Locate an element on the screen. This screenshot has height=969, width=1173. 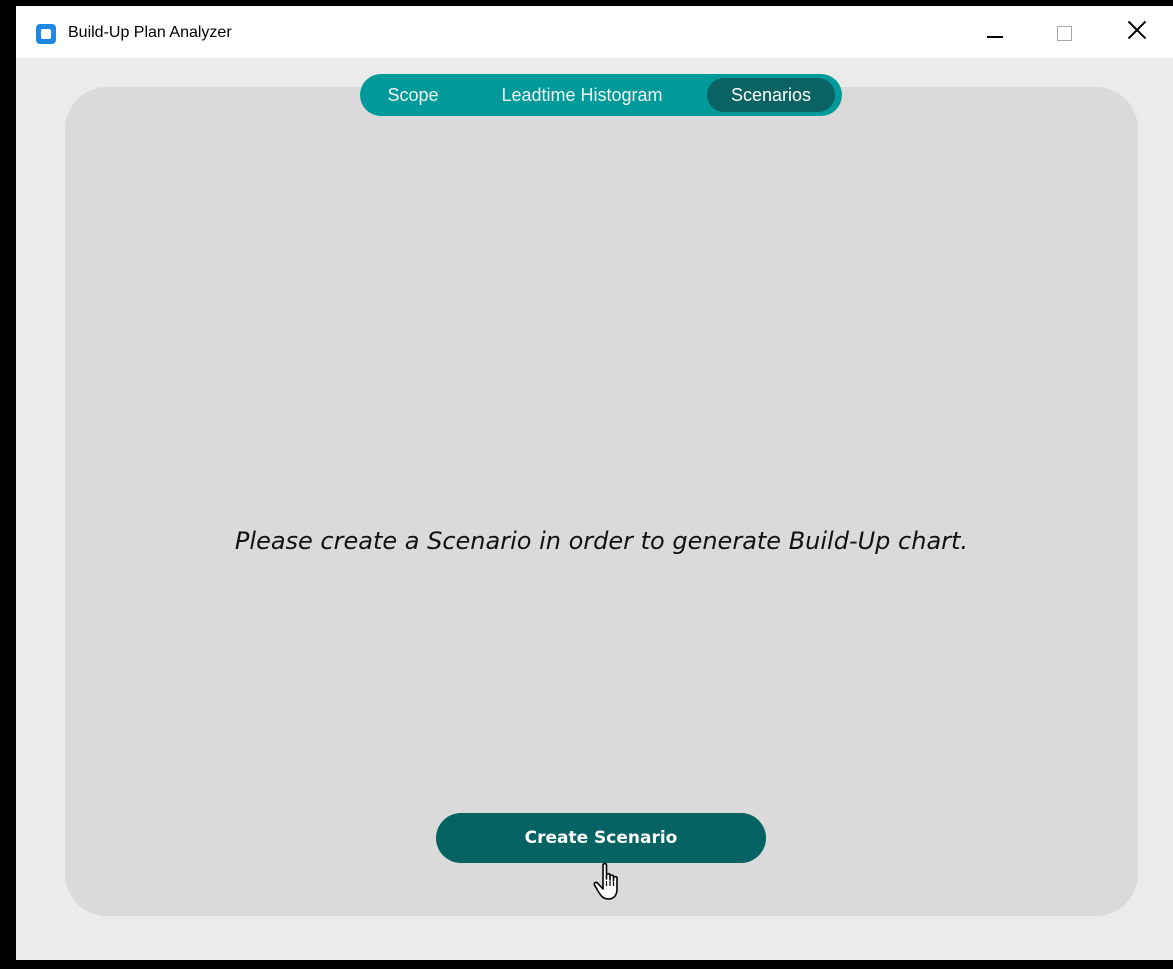
tab-leadtime-histogram: Leadtime Histogram is located at coordinates (582, 95).